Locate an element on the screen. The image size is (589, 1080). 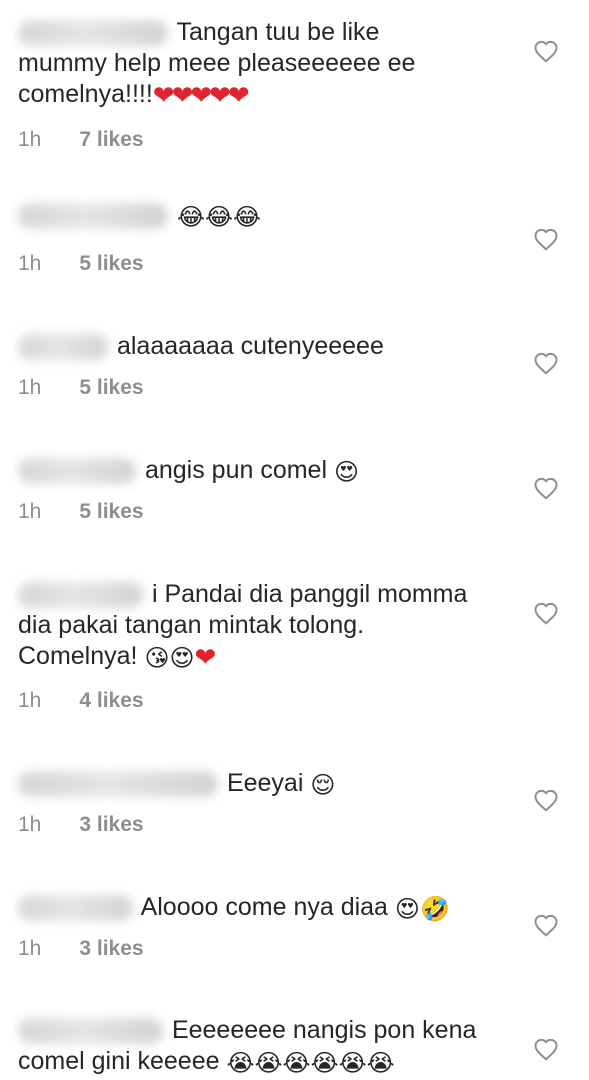
comment-text: alaaaaaaa cutenyeeeee is located at coordinates (253, 346).